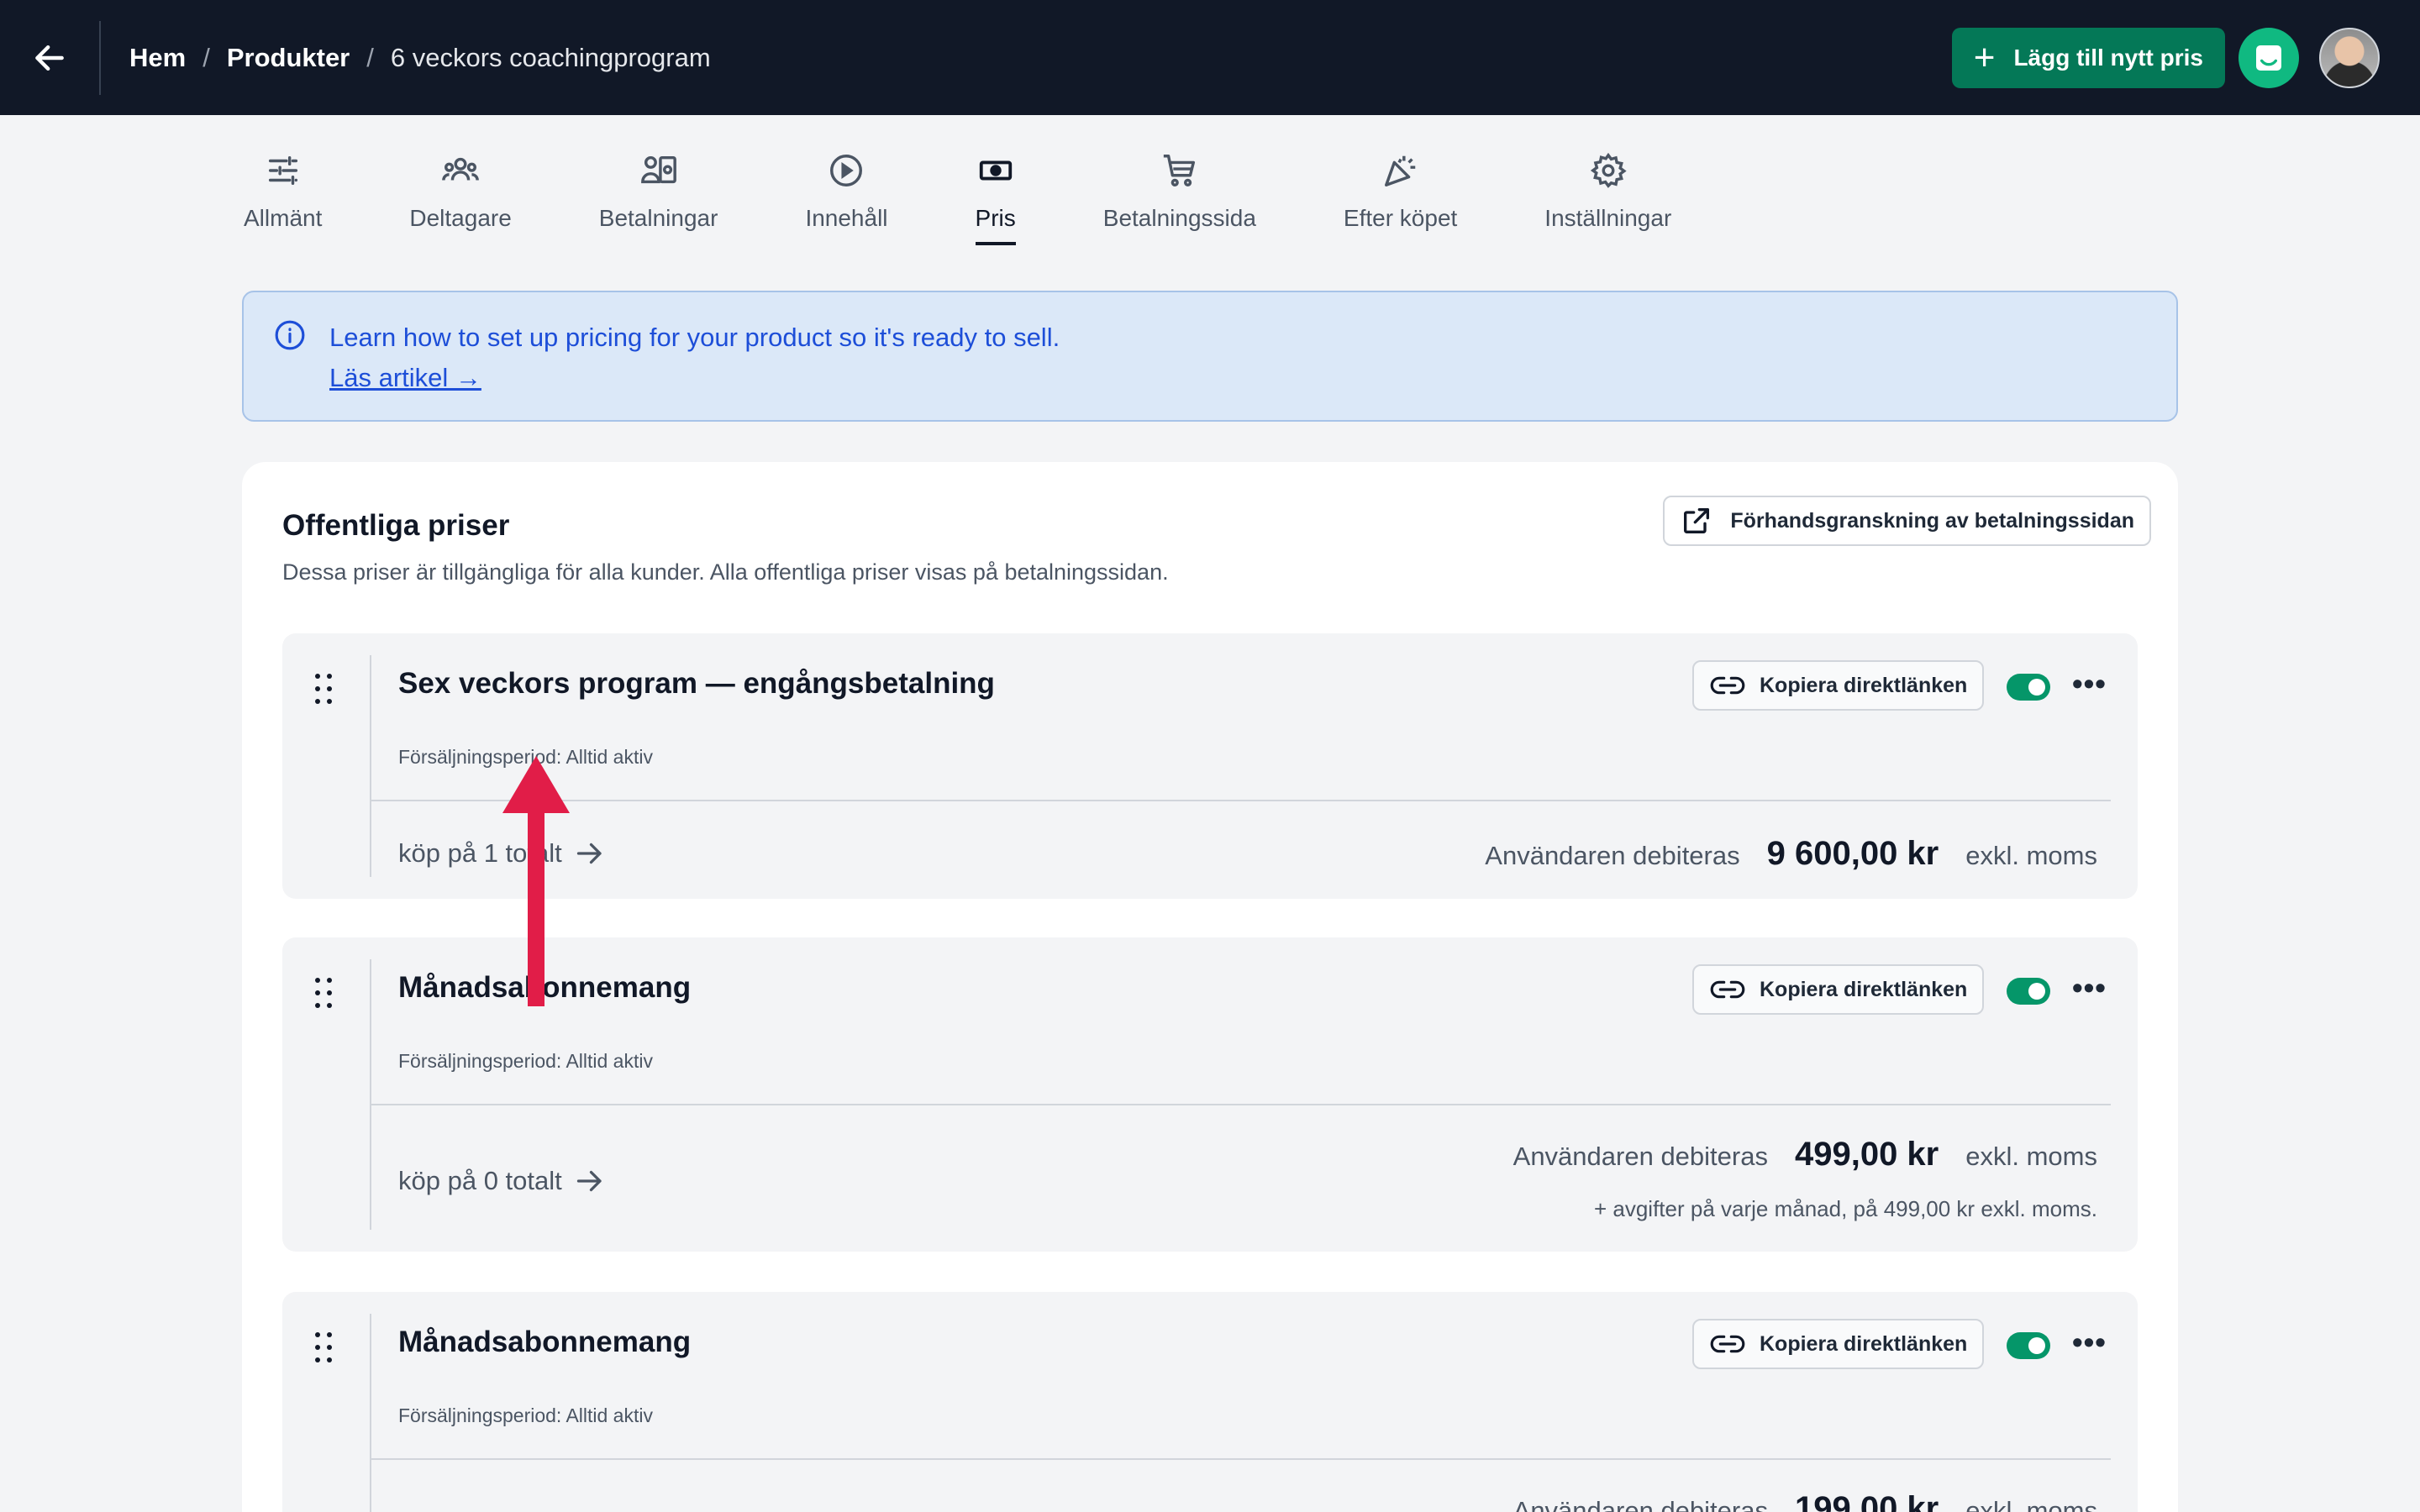 This screenshot has width=2420, height=1512. I want to click on arrow-left-icon, so click(50, 58).